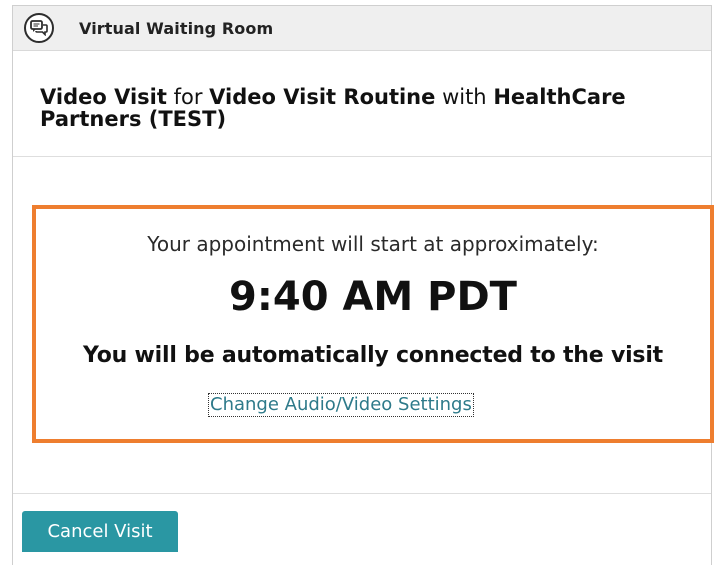  I want to click on panel-title: Virtual Waiting Room, so click(176, 28).